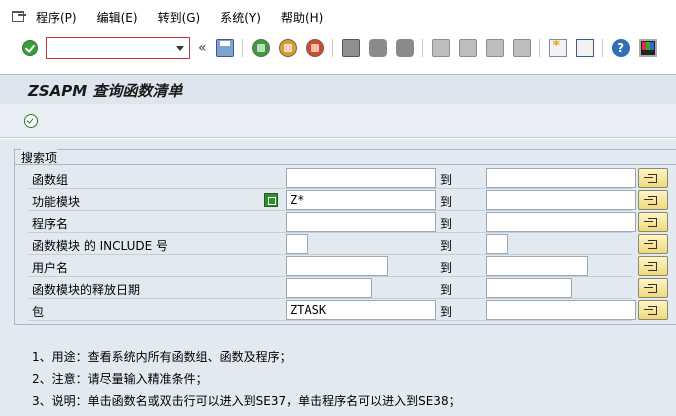 The image size is (676, 416). Describe the element at coordinates (224, 48) in the screenshot. I see `save-icon` at that location.